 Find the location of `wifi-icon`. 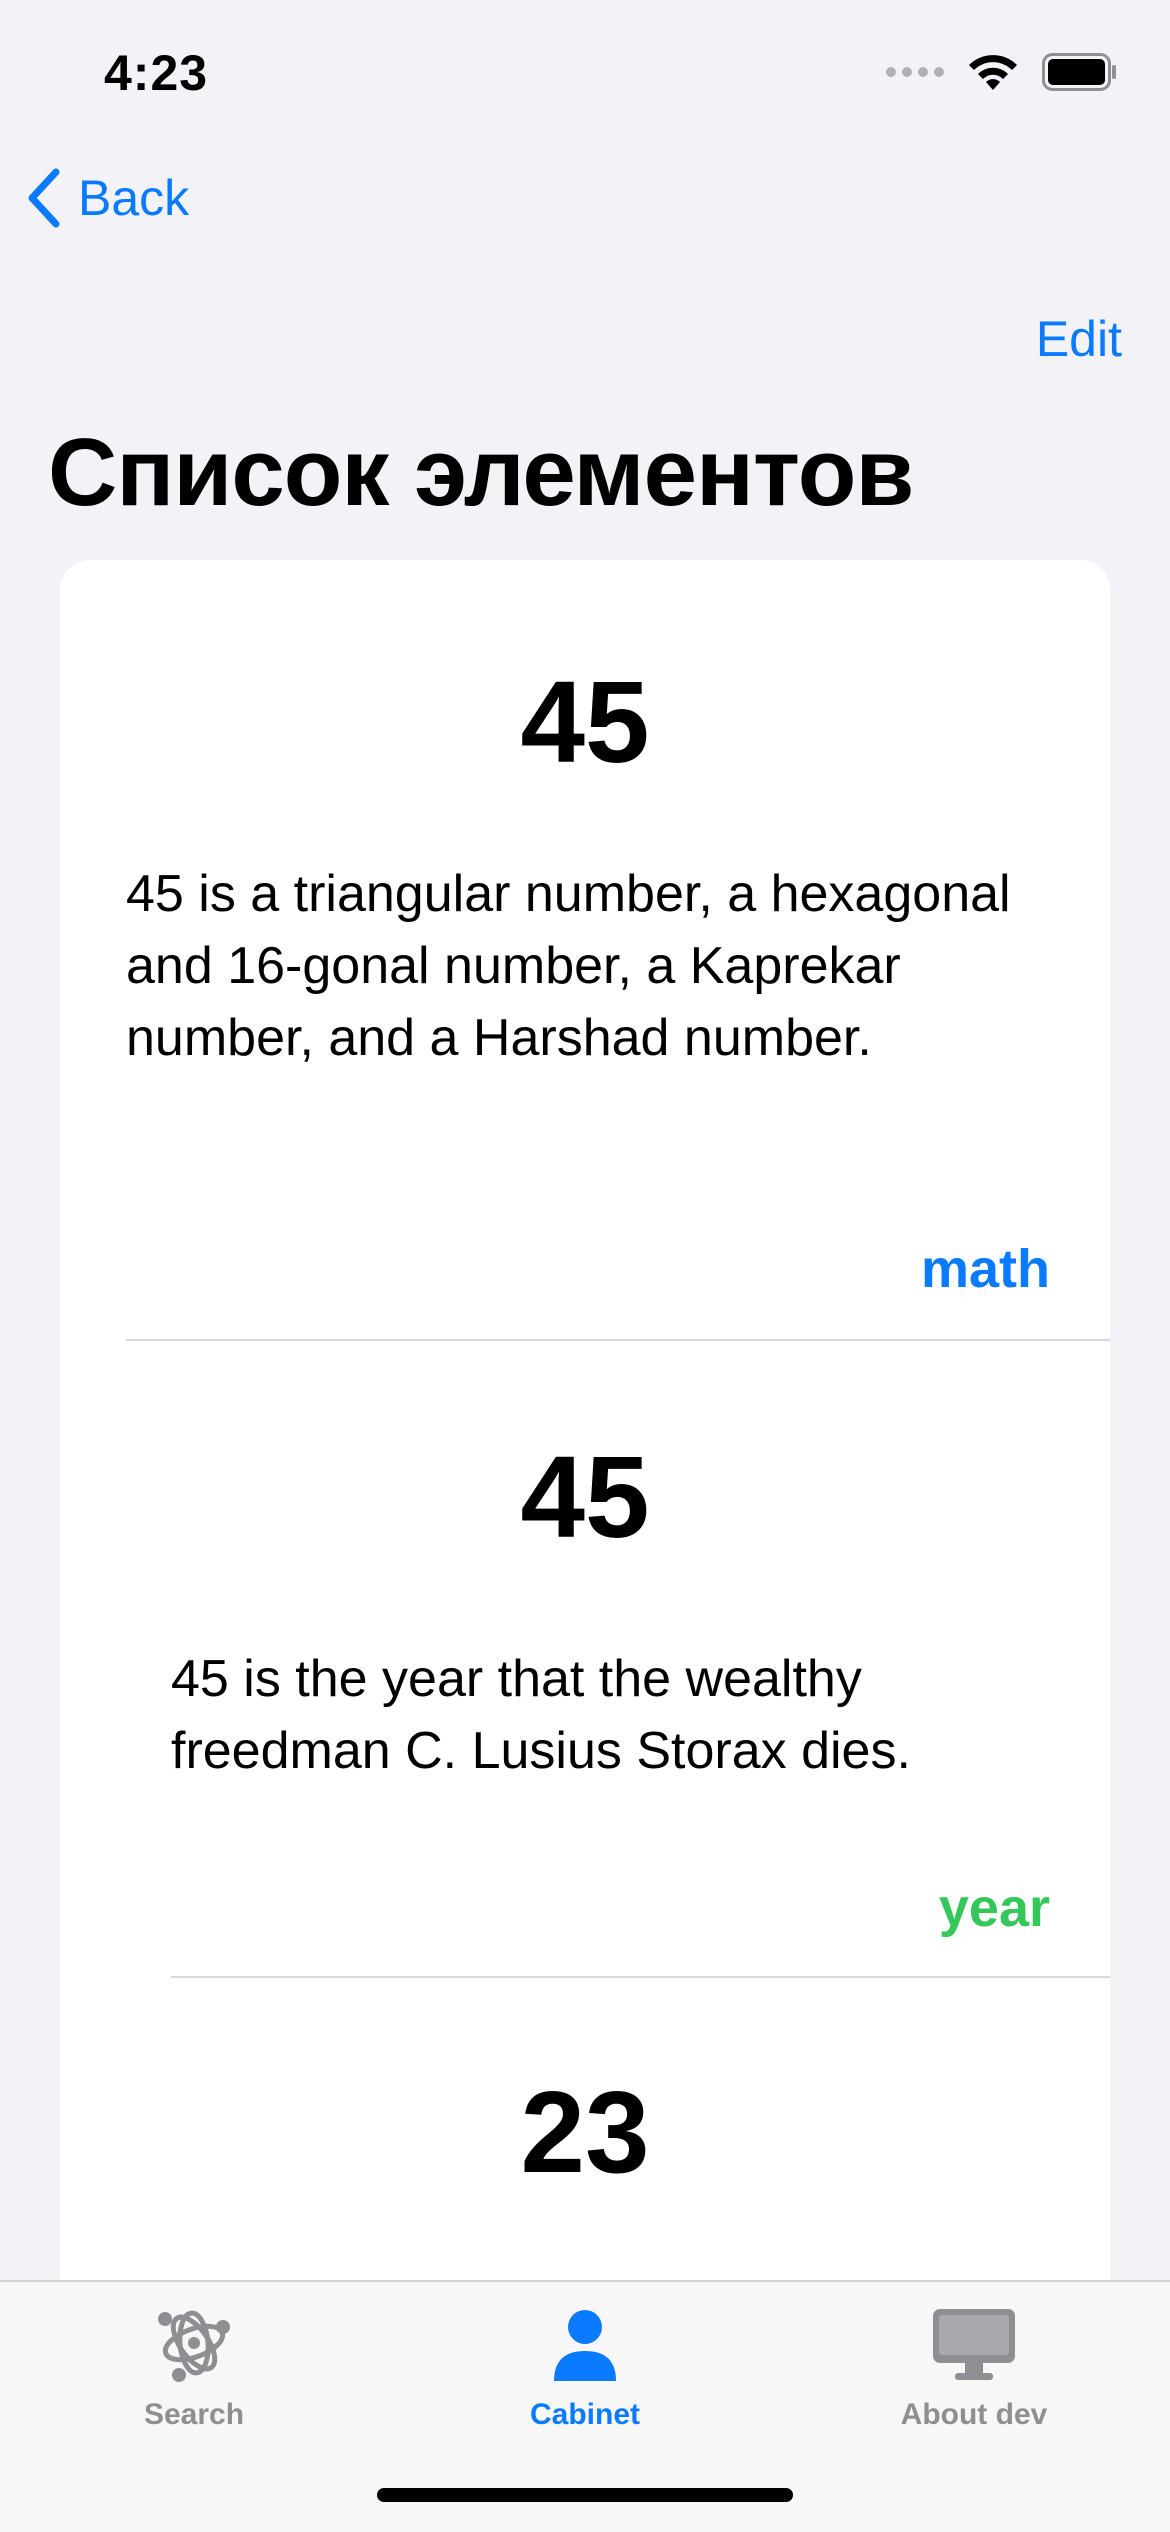

wifi-icon is located at coordinates (993, 72).